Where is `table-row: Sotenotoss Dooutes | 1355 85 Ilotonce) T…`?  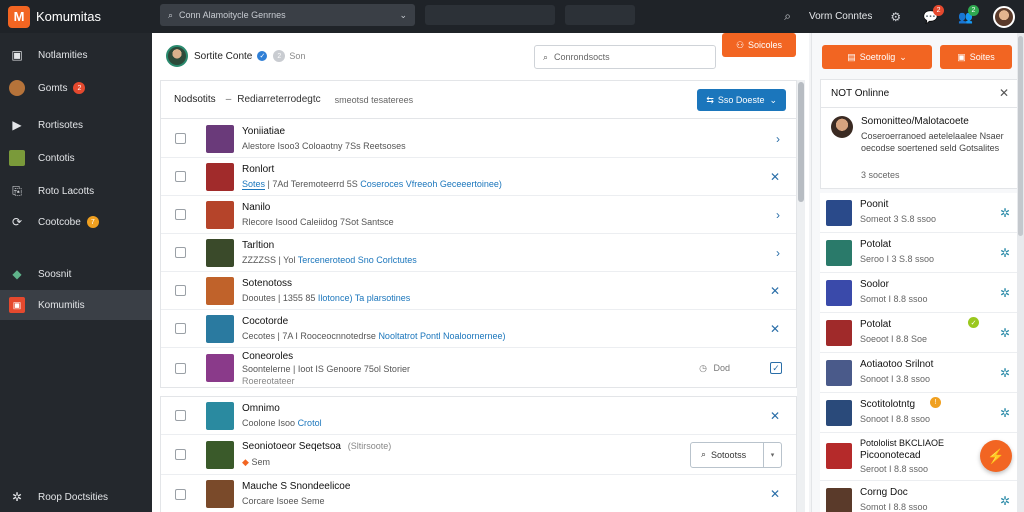 table-row: Sotenotoss Dooutes | 1355 85 Ilotonce) T… is located at coordinates (478, 291).